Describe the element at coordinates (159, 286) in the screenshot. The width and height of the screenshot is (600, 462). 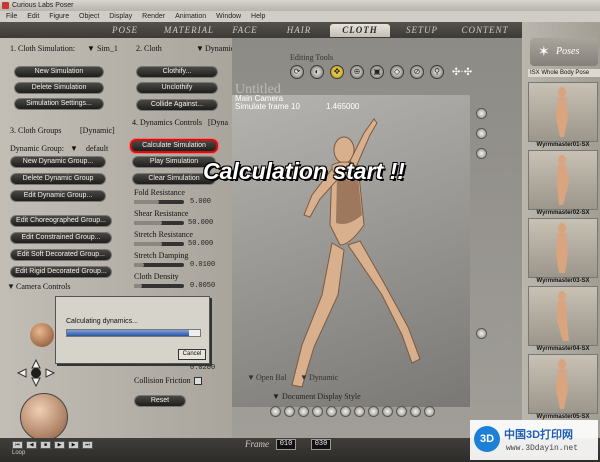
I see `cloth-density-slider` at that location.